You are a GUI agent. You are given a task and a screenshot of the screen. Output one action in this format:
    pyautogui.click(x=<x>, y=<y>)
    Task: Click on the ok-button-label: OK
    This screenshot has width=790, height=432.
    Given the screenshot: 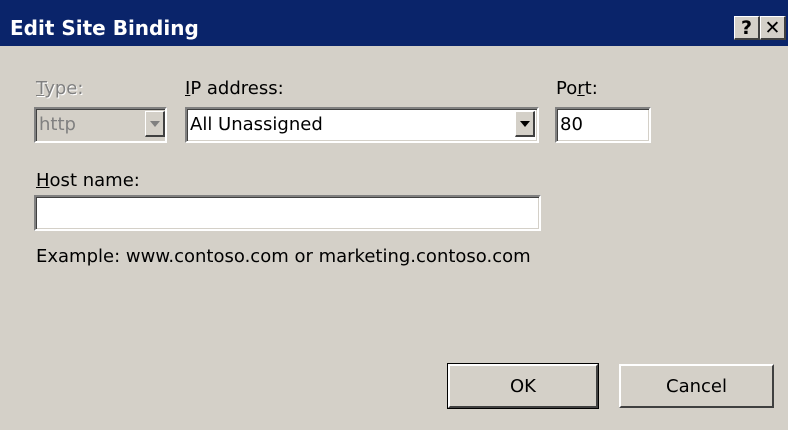 What is the action you would take?
    pyautogui.click(x=523, y=386)
    